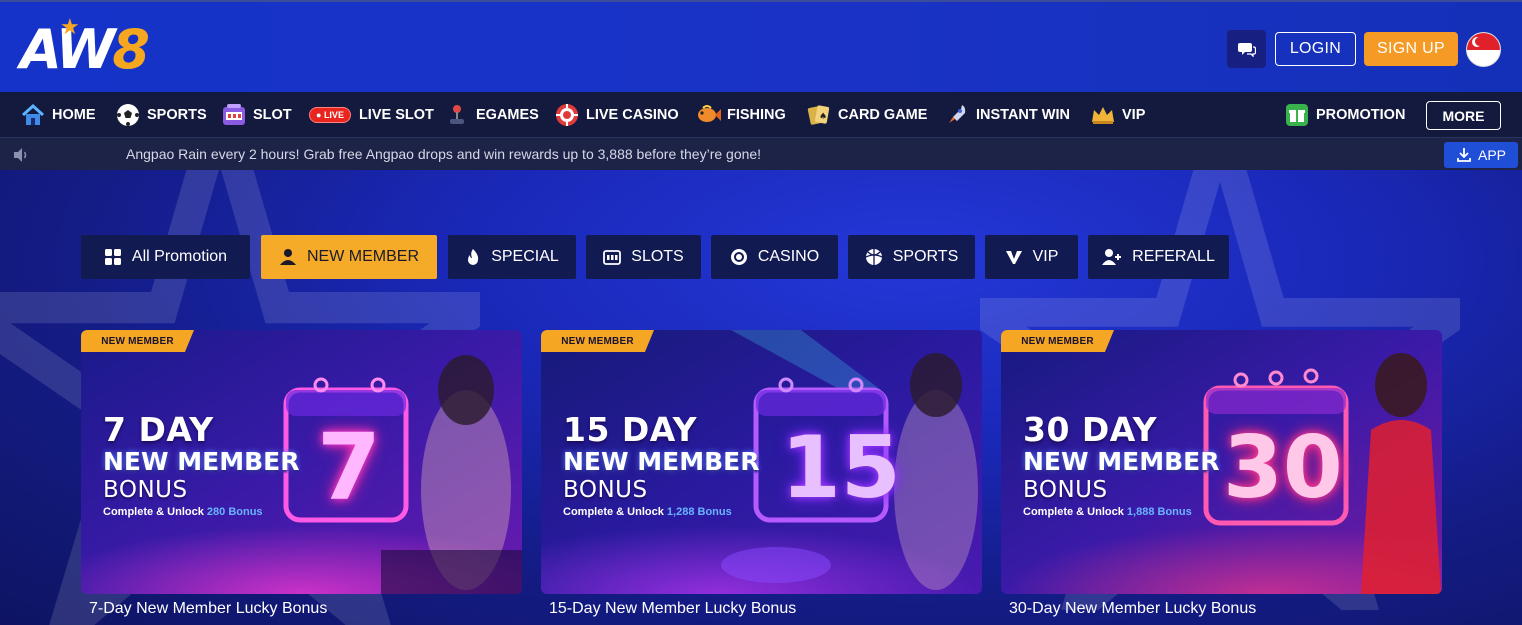  Describe the element at coordinates (761, 46) in the screenshot. I see `site-header: AW8 ★ LOGIN SIGN UP` at that location.